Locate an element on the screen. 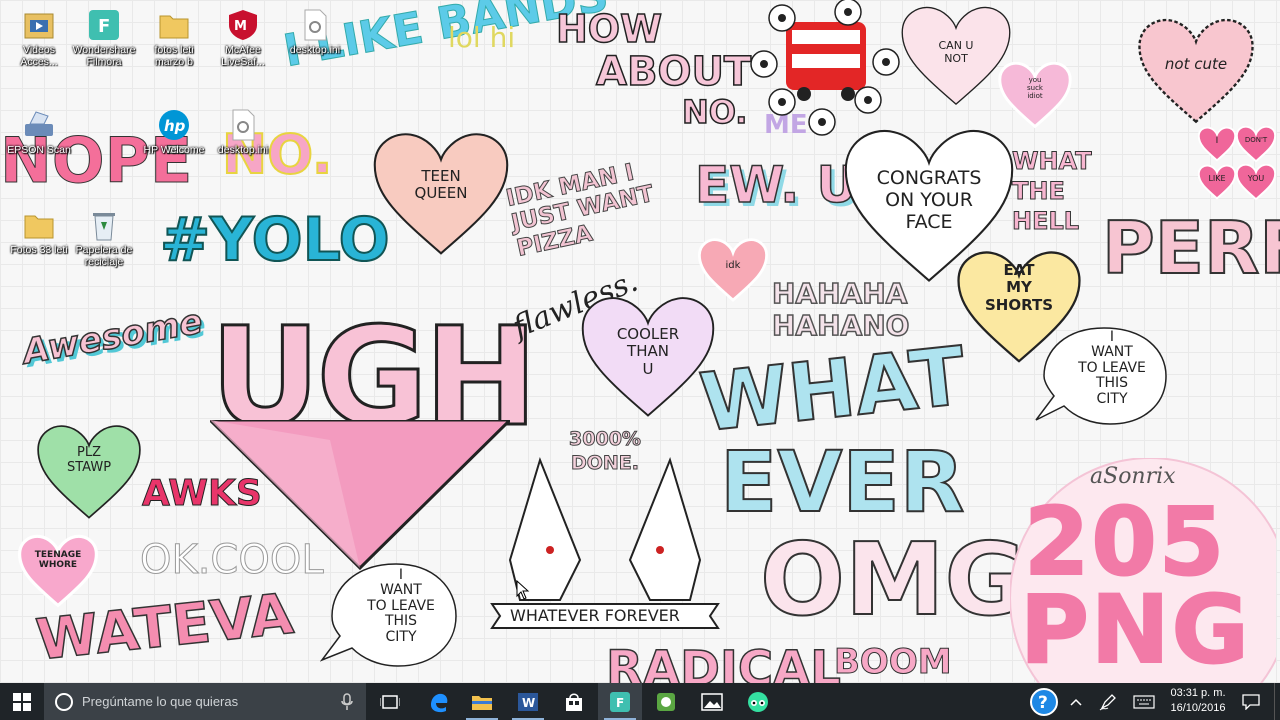 The width and height of the screenshot is (1280, 720). cortana-circle-icon is located at coordinates (64, 701).